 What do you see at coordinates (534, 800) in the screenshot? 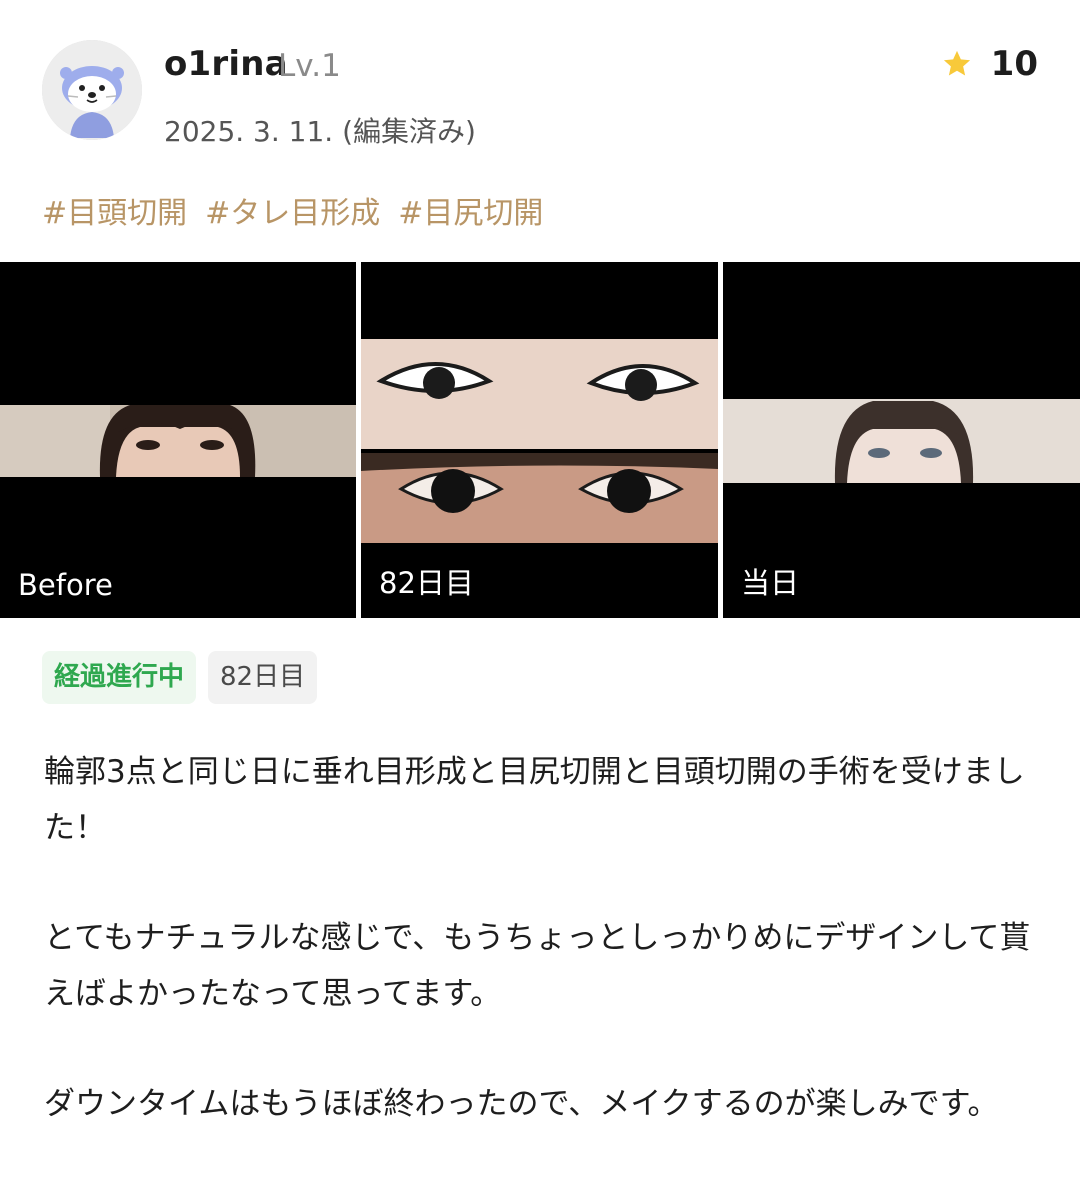
I see `post-paragraph: 輪郭3点と同じ日に垂れ目形成と目尻切開と目頭切開の手術を受けました！` at bounding box center [534, 800].